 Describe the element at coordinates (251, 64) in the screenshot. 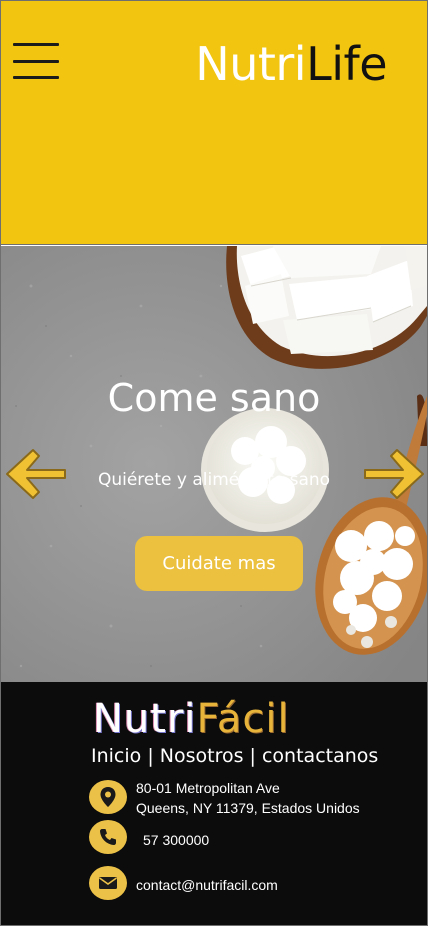

I see `brand-name-part1: Nutri` at that location.